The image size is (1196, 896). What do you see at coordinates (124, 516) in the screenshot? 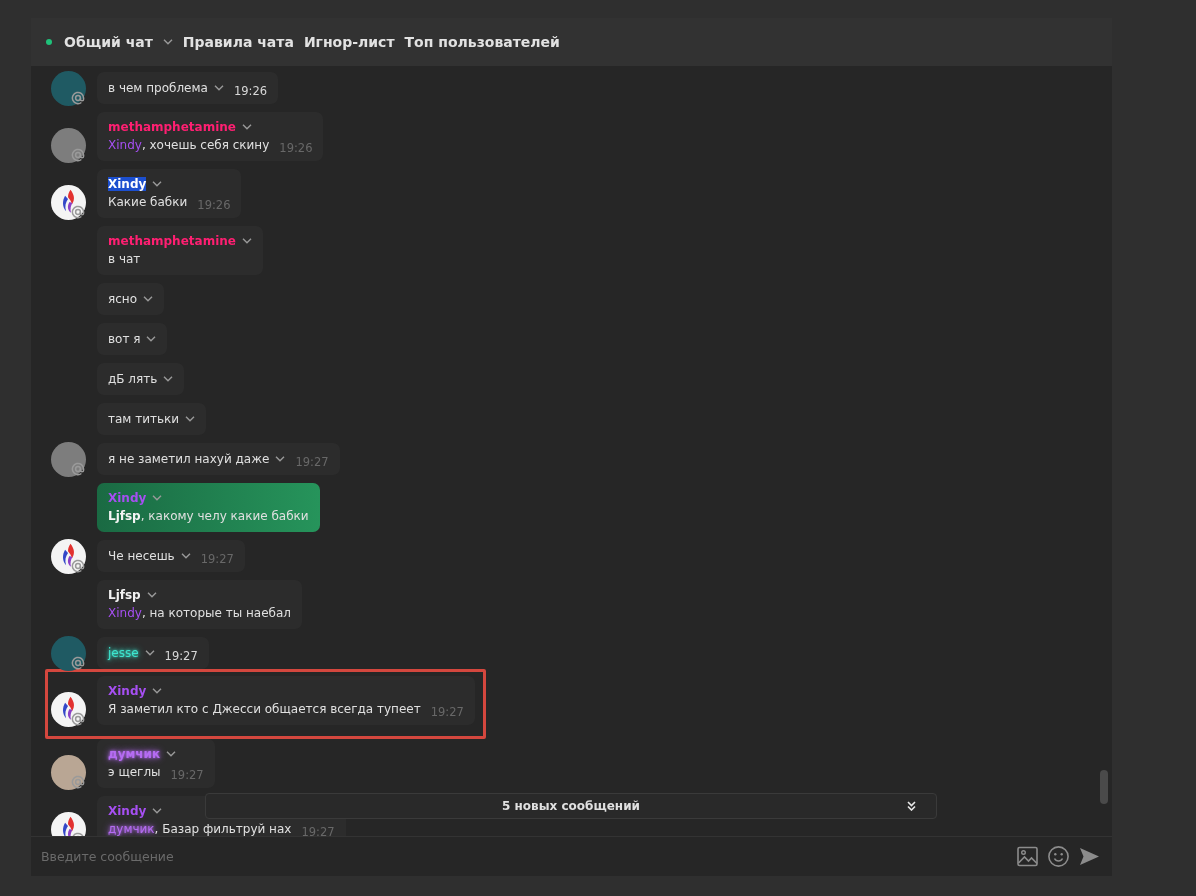
I see `mention-link: Ljfsp` at bounding box center [124, 516].